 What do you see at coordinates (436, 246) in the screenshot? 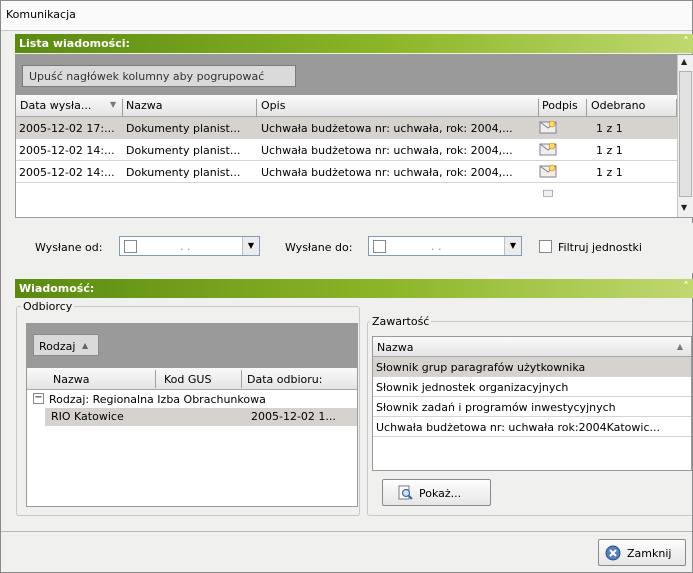
I see `wyslane-do-value: . .` at bounding box center [436, 246].